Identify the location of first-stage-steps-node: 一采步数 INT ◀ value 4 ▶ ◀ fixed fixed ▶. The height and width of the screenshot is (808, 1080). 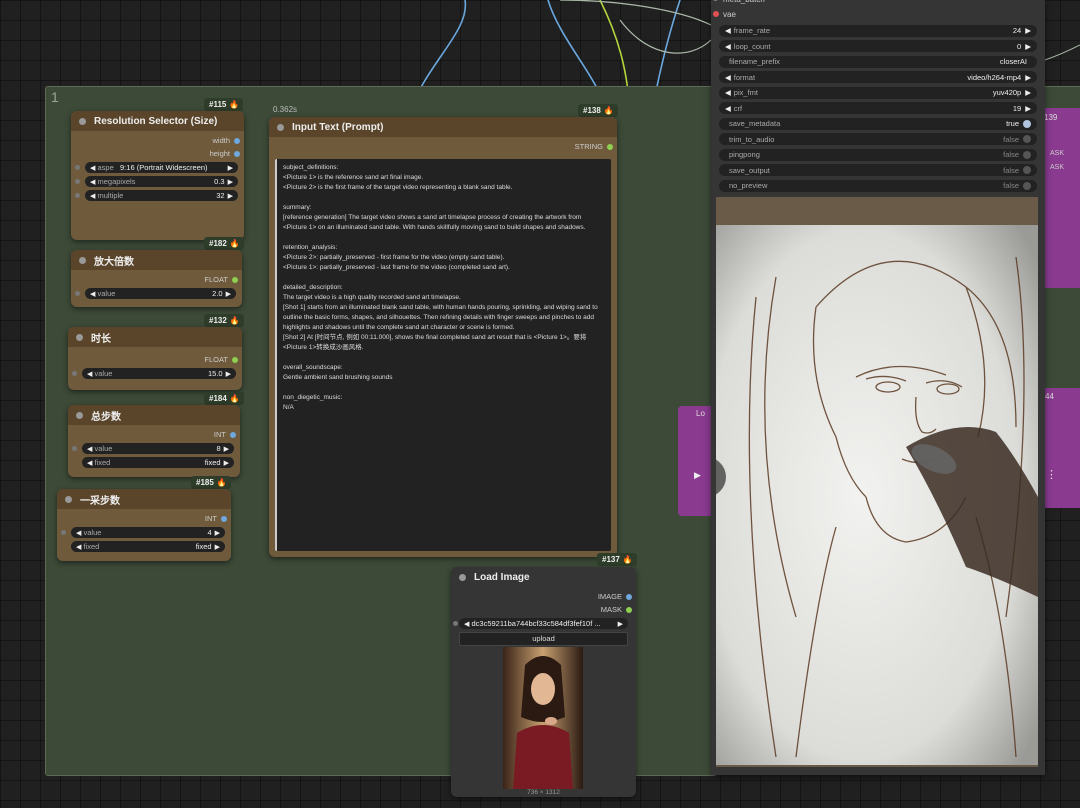
(144, 525).